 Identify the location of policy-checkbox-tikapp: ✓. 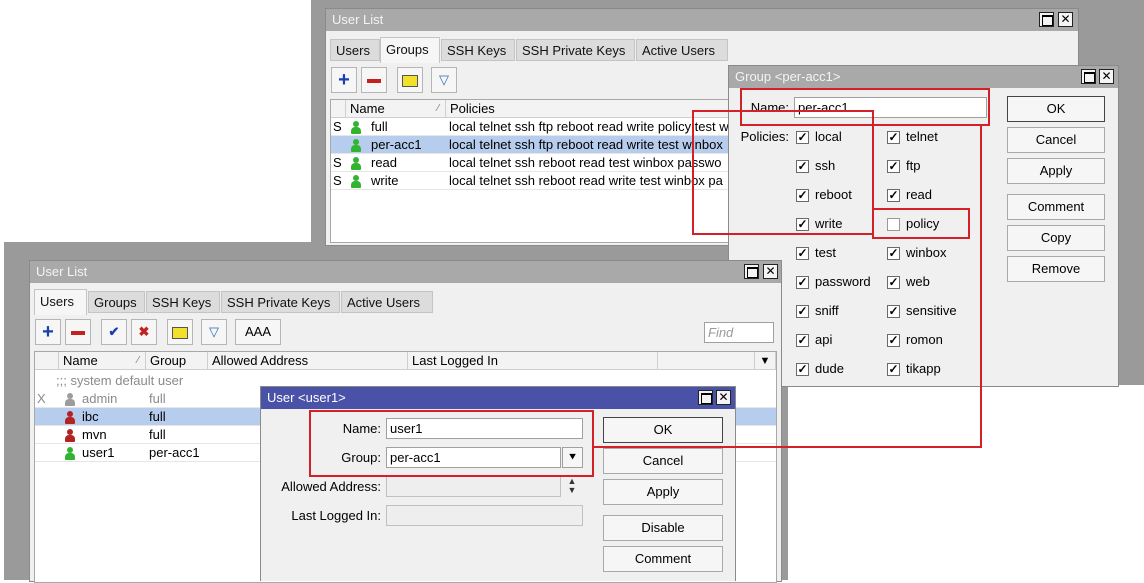
(893, 369).